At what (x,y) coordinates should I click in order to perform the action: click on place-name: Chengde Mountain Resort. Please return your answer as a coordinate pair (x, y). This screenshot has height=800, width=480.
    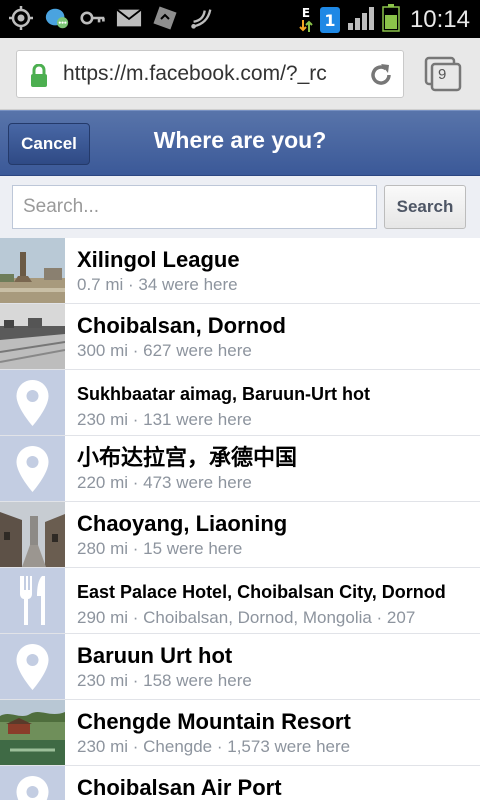
    Looking at the image, I should click on (214, 721).